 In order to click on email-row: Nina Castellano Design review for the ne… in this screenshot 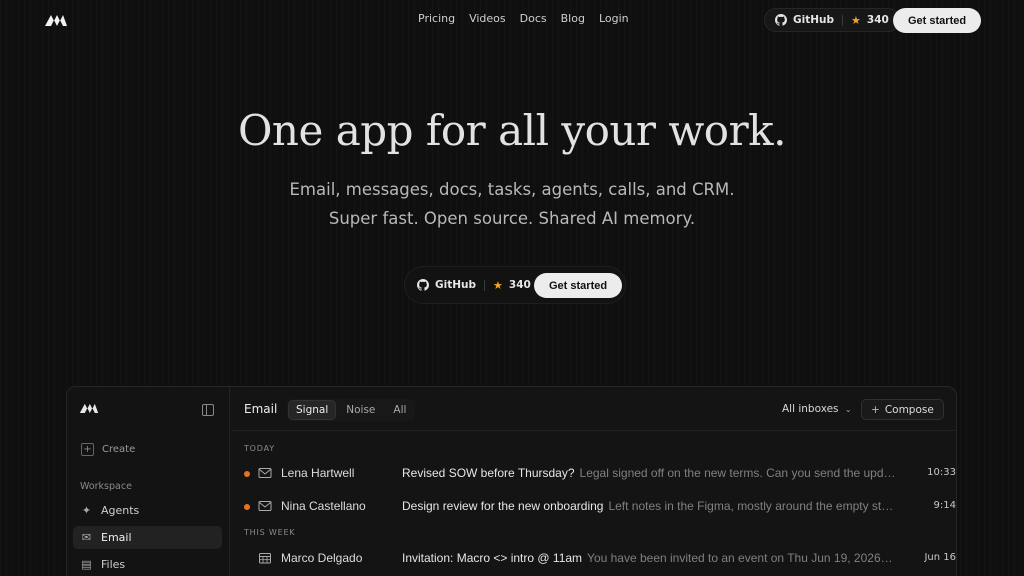, I will do `click(593, 507)`.